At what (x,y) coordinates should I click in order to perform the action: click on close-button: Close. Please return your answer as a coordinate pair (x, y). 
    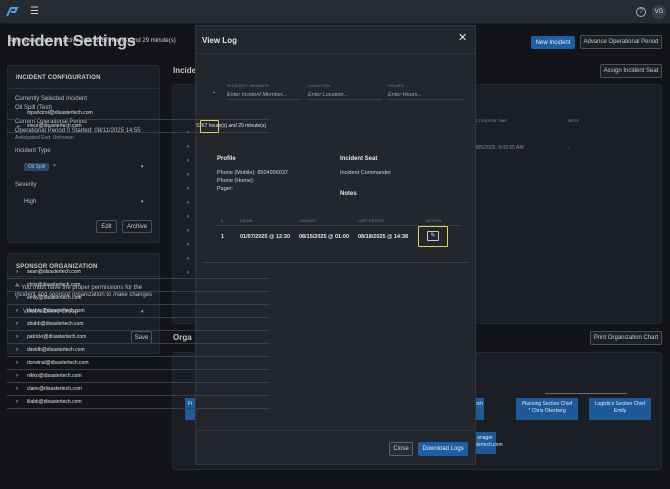
    Looking at the image, I should click on (401, 449).